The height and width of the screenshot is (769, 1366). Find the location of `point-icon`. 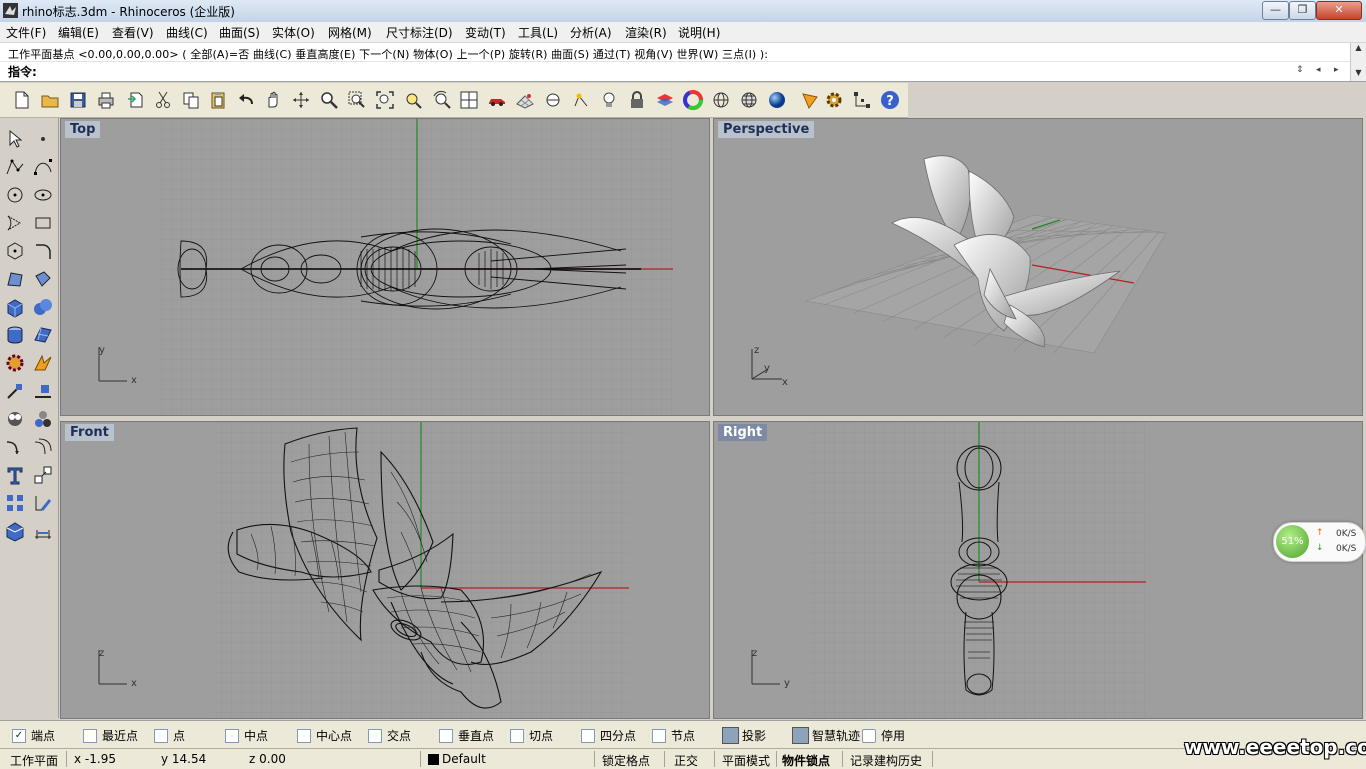

point-icon is located at coordinates (581, 100).